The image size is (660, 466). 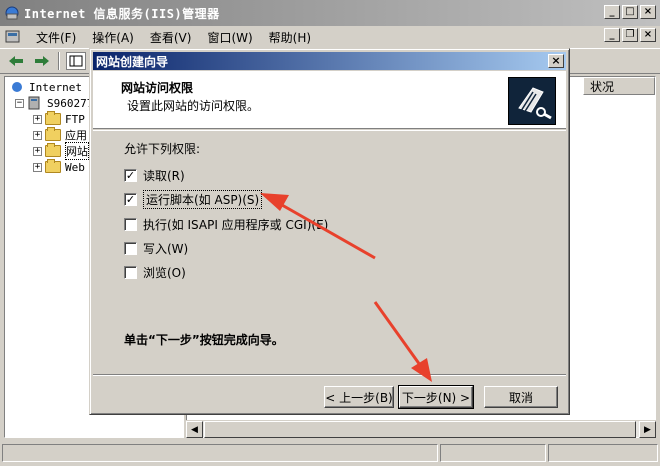 I want to click on dialog-title-bar: 网站创建向导 ×, so click(x=329, y=61).